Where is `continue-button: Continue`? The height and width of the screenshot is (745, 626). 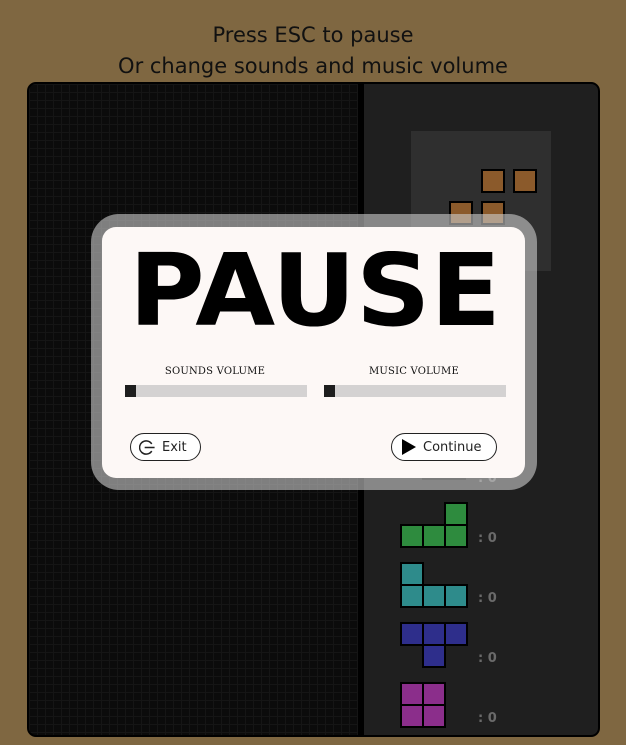
continue-button: Continue is located at coordinates (444, 447).